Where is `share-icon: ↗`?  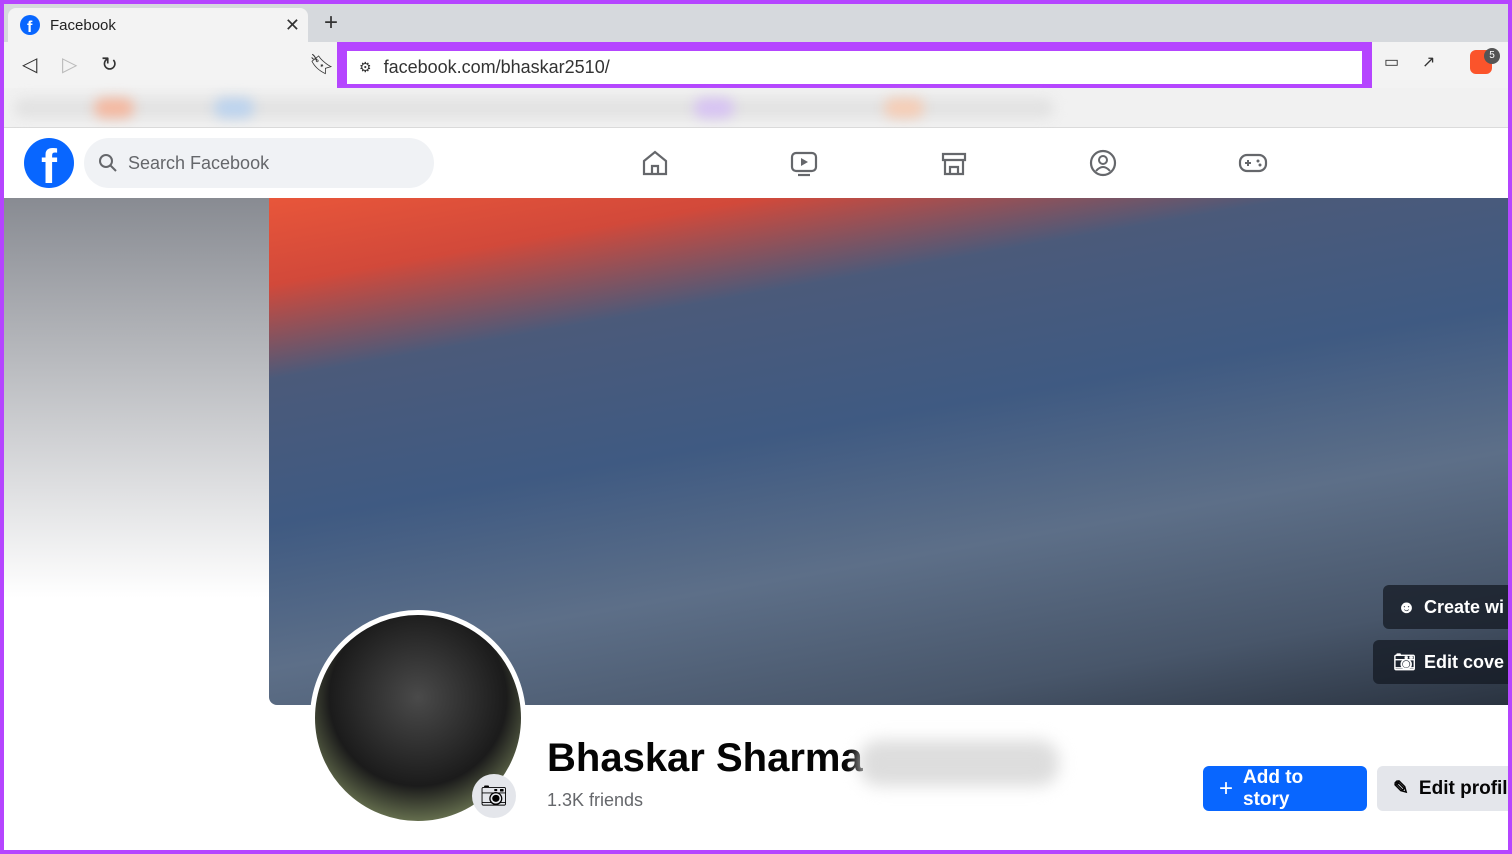
share-icon: ↗ is located at coordinates (1428, 62).